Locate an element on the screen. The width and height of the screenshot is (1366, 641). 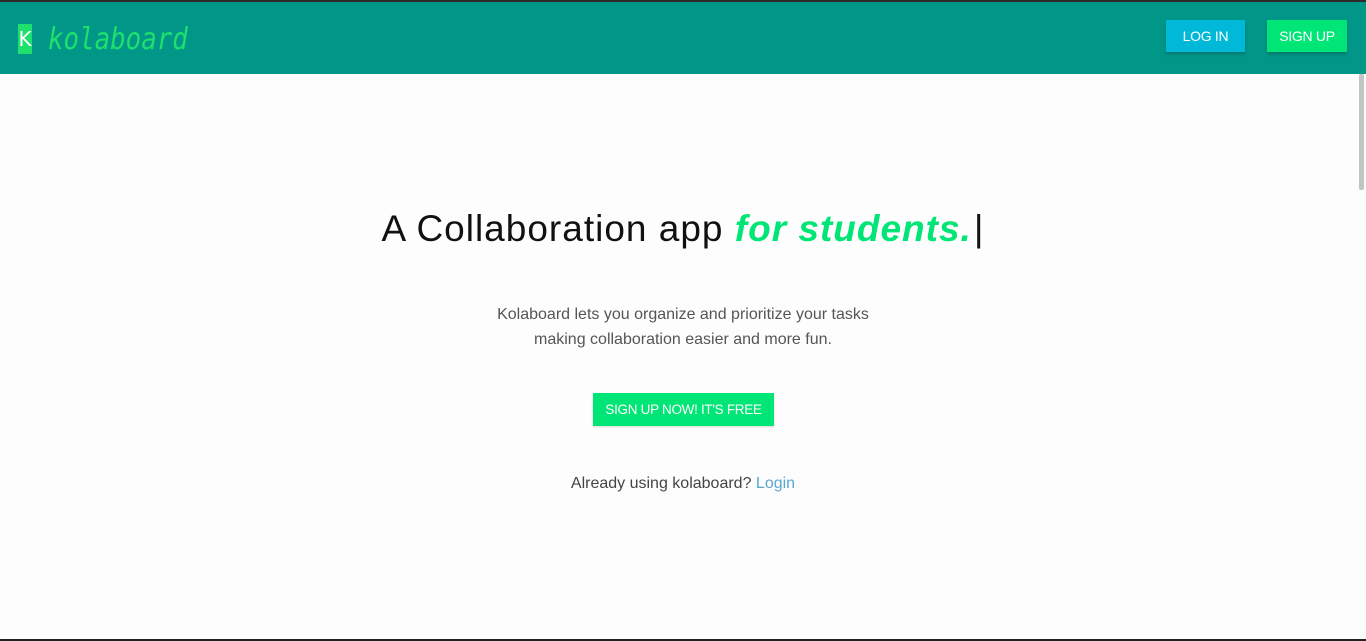
logo-k-icon: K is located at coordinates (25, 39).